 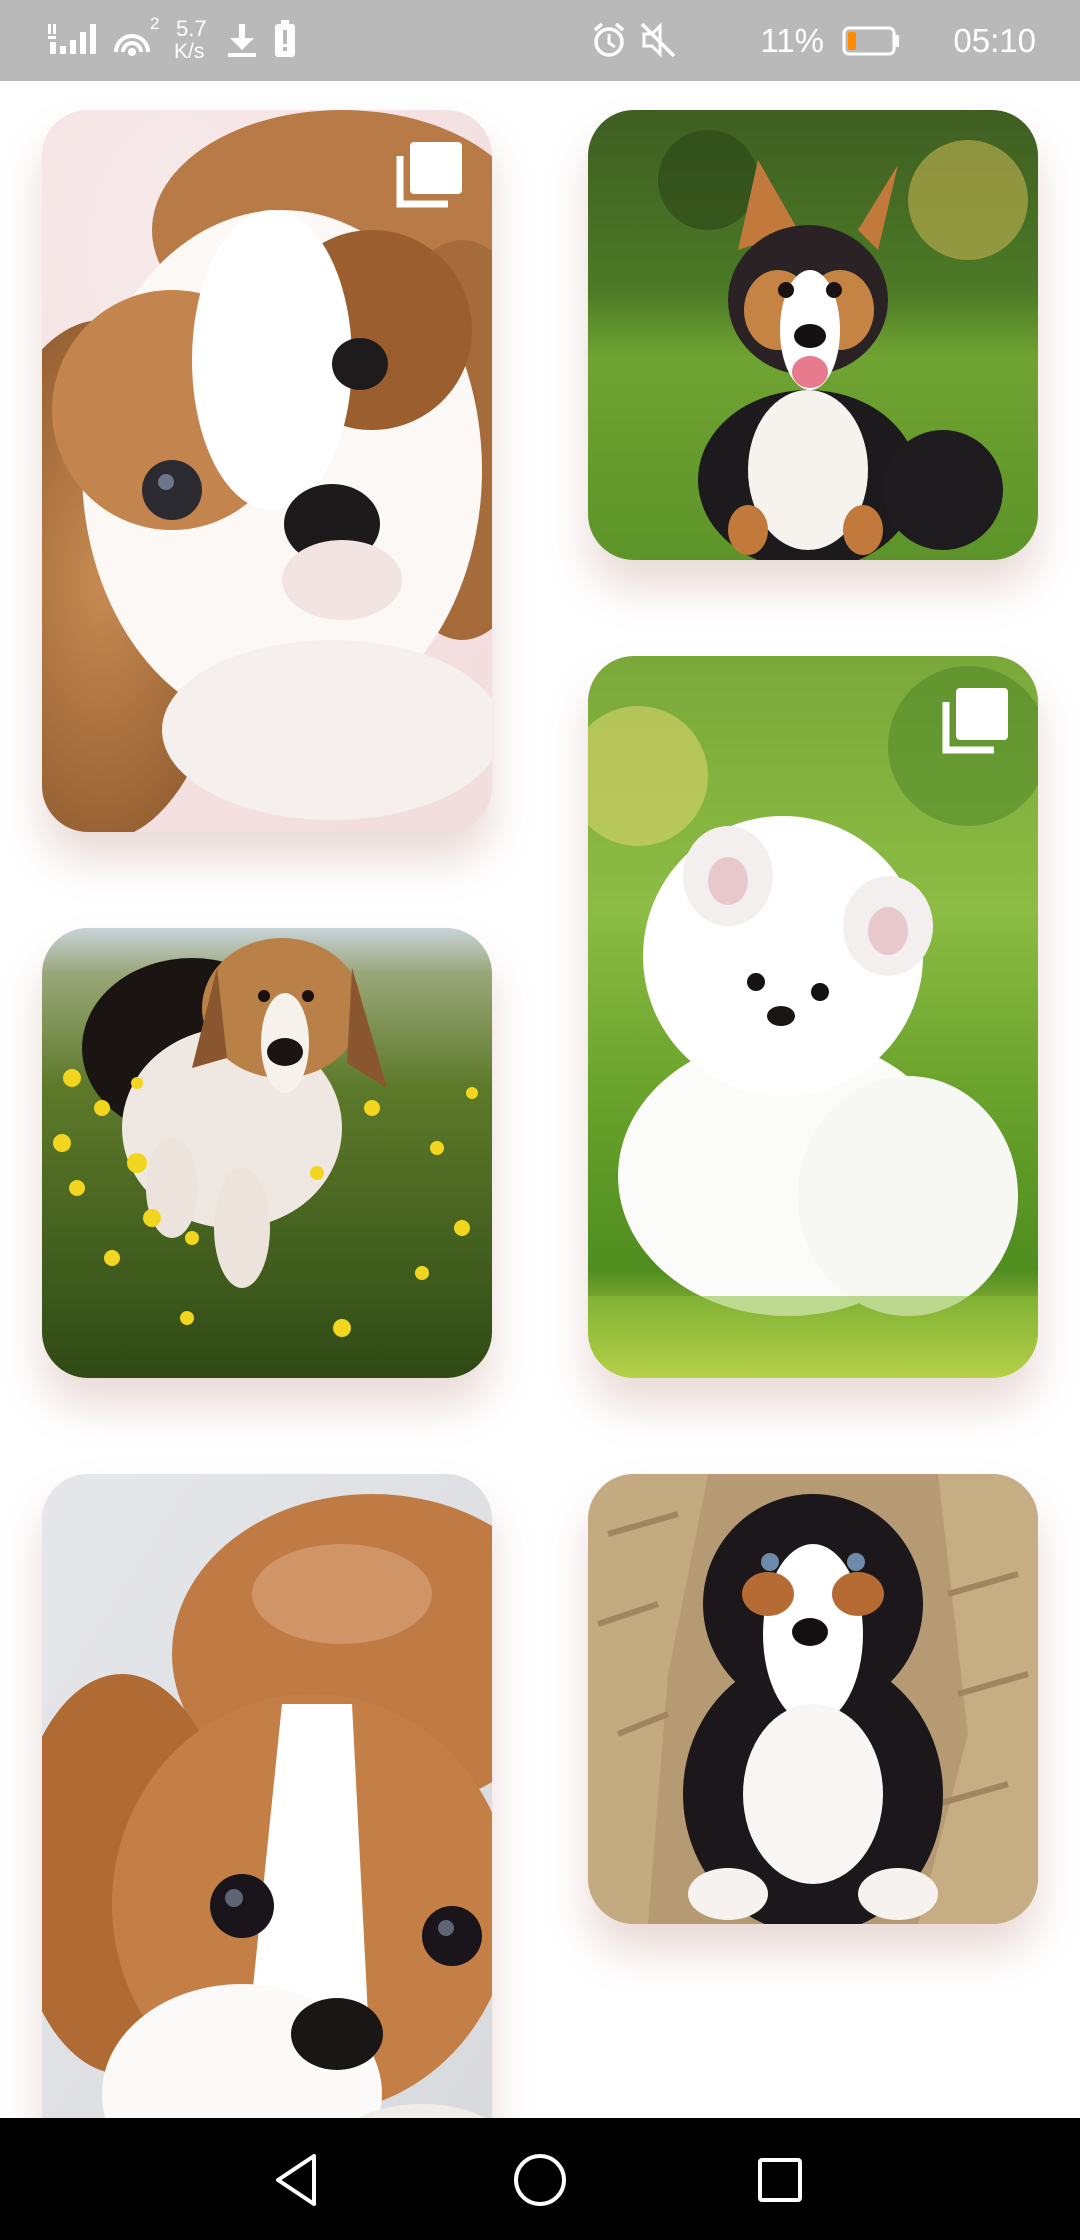 I want to click on clock: 05:10, so click(x=994, y=40).